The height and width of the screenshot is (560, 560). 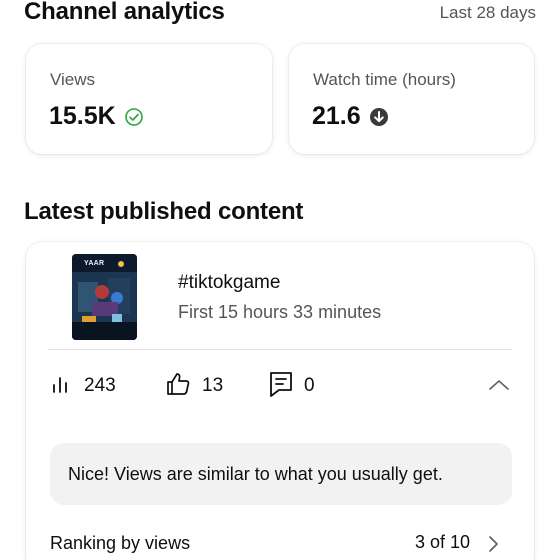 I want to click on arrow-down-circle-icon, so click(x=379, y=117).